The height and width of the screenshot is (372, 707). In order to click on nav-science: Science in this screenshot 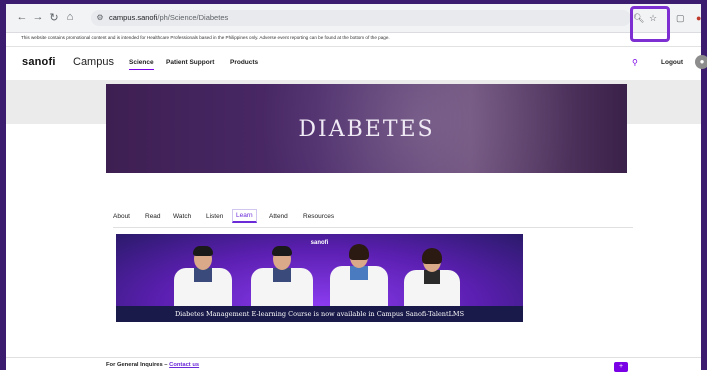, I will do `click(141, 64)`.